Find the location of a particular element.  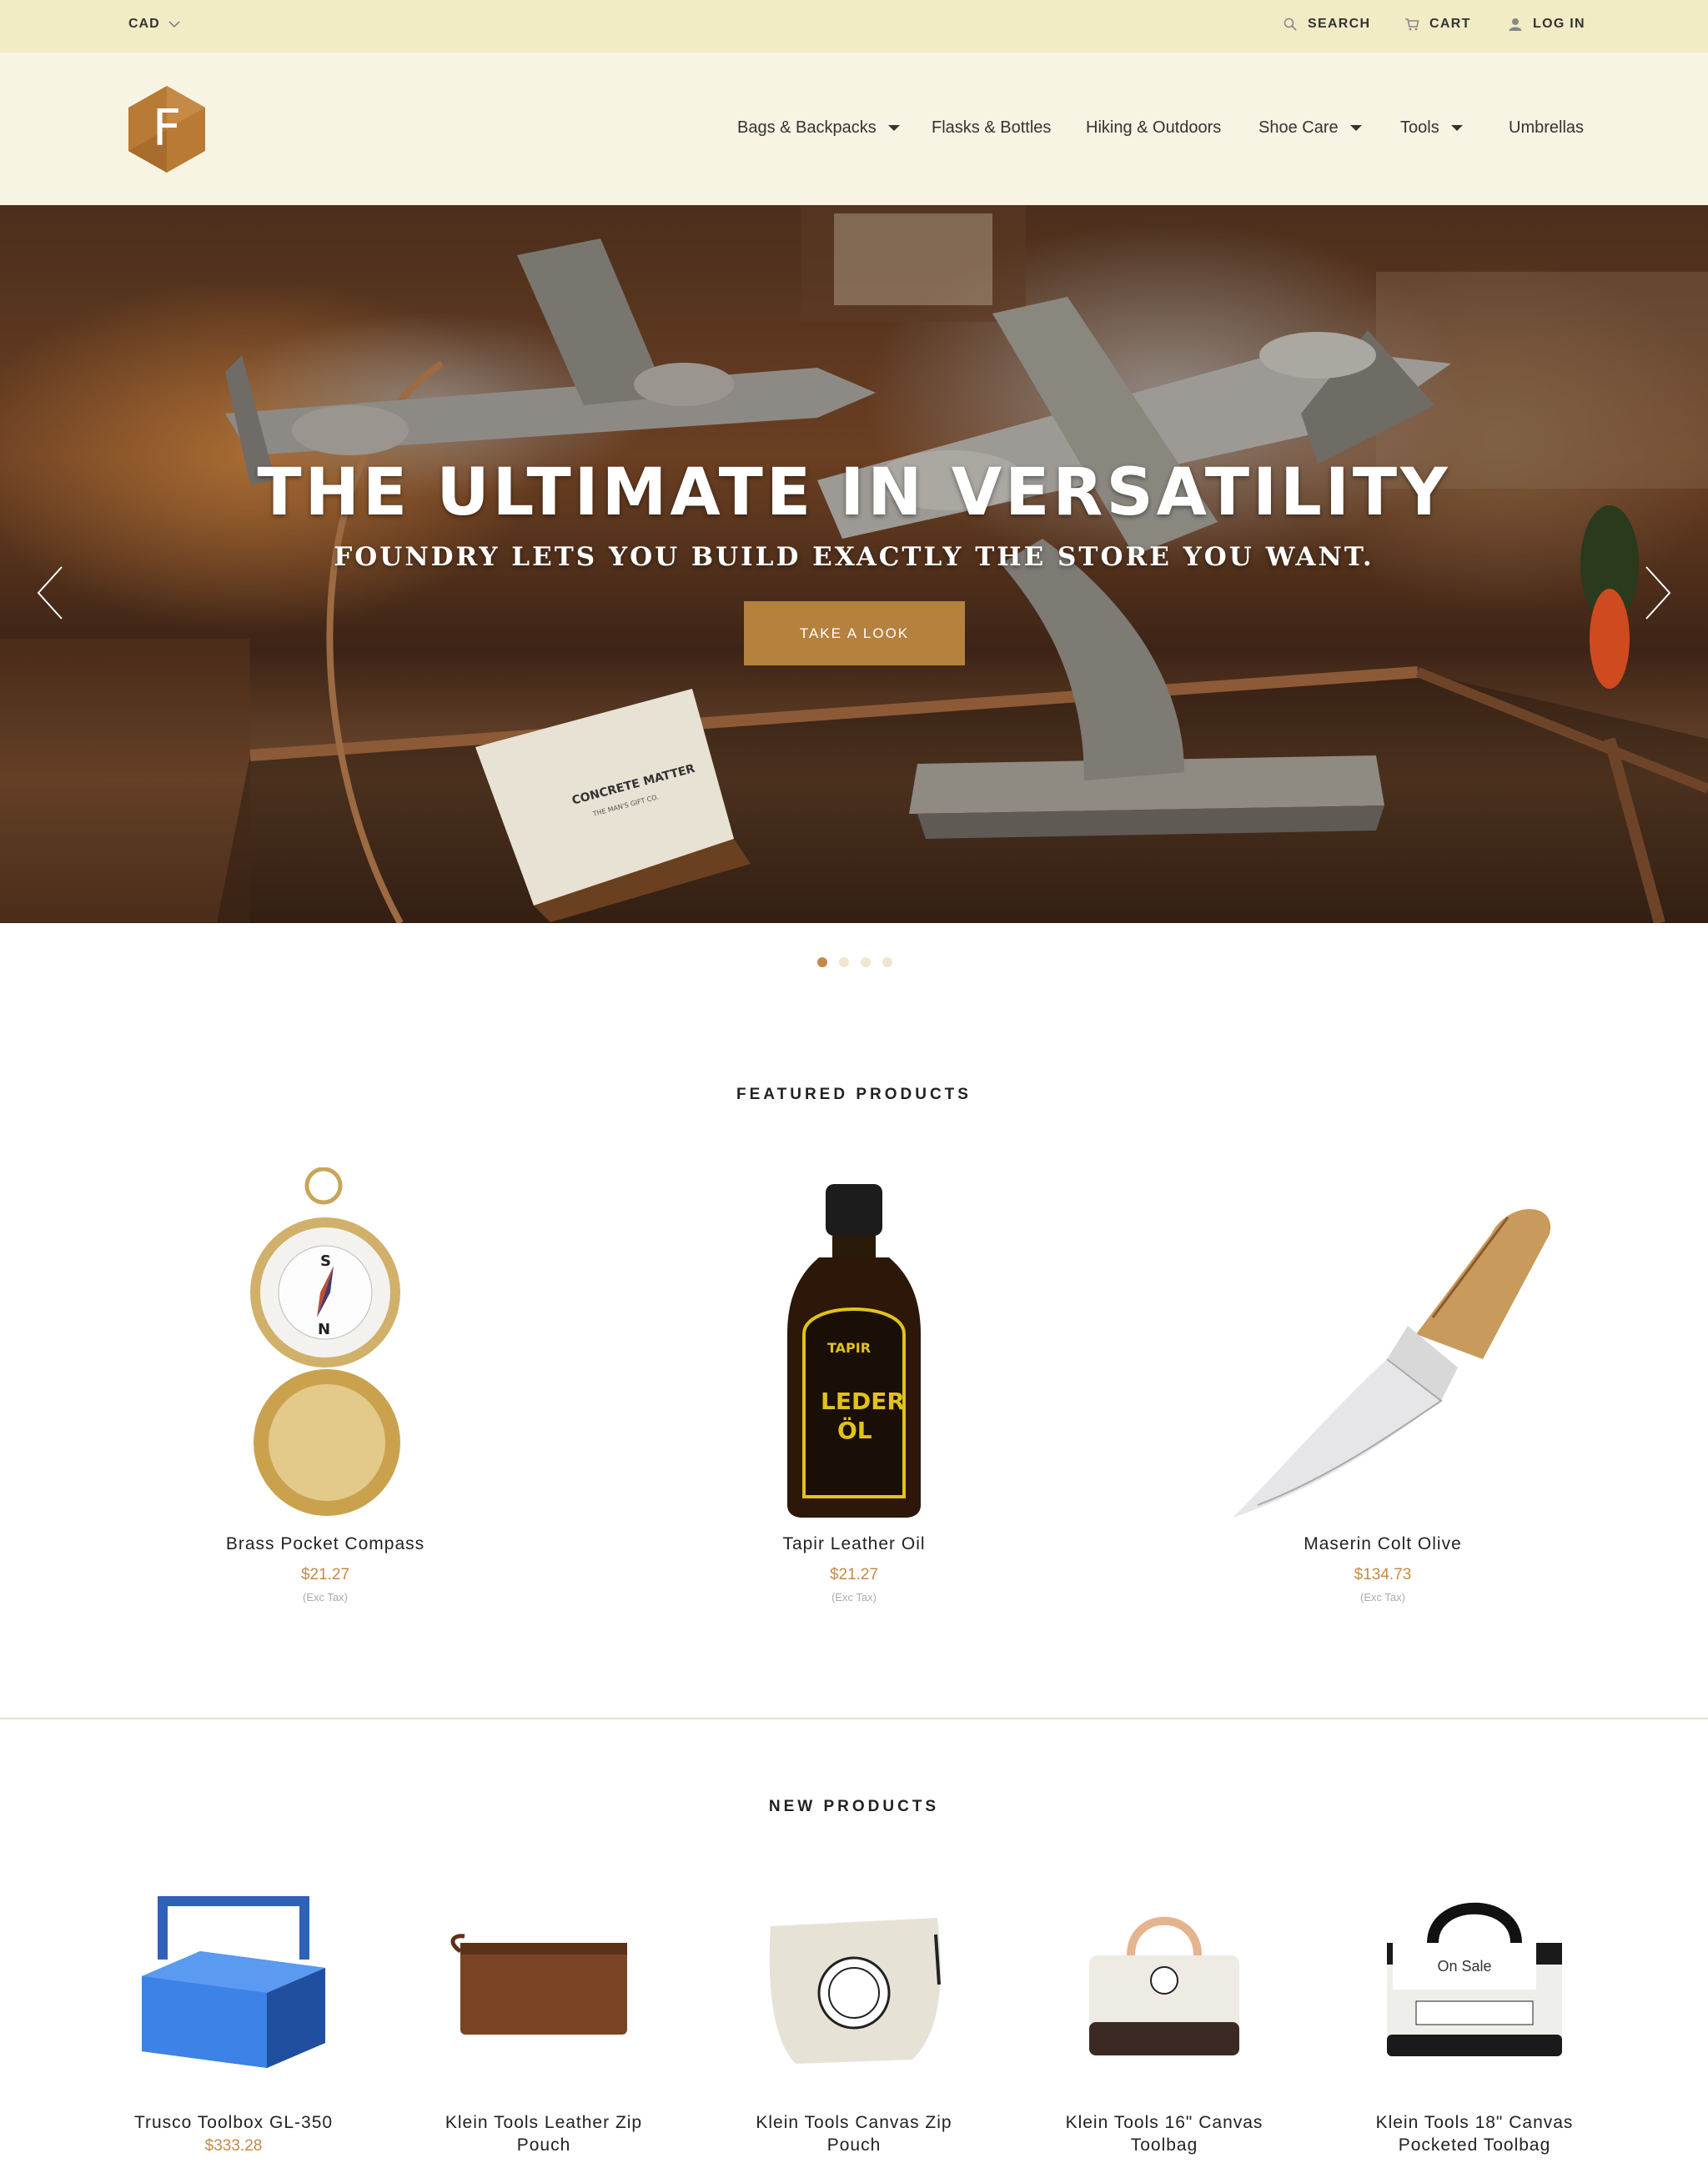

next-slide-arrow-icon is located at coordinates (1658, 593).